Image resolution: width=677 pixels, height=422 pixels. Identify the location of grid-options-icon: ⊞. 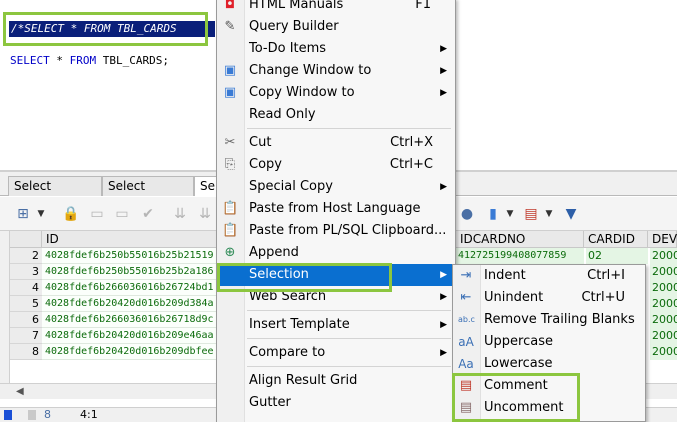
(23, 214).